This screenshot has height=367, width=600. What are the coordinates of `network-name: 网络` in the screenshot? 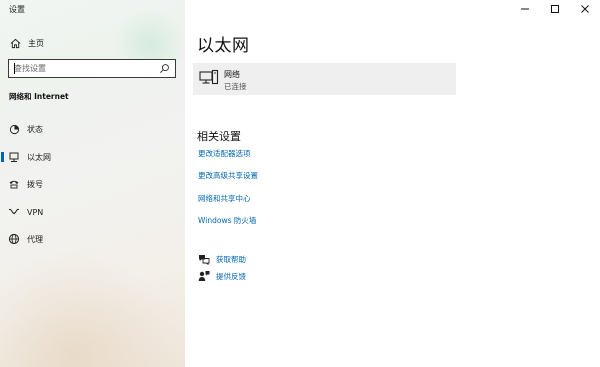 It's located at (232, 74).